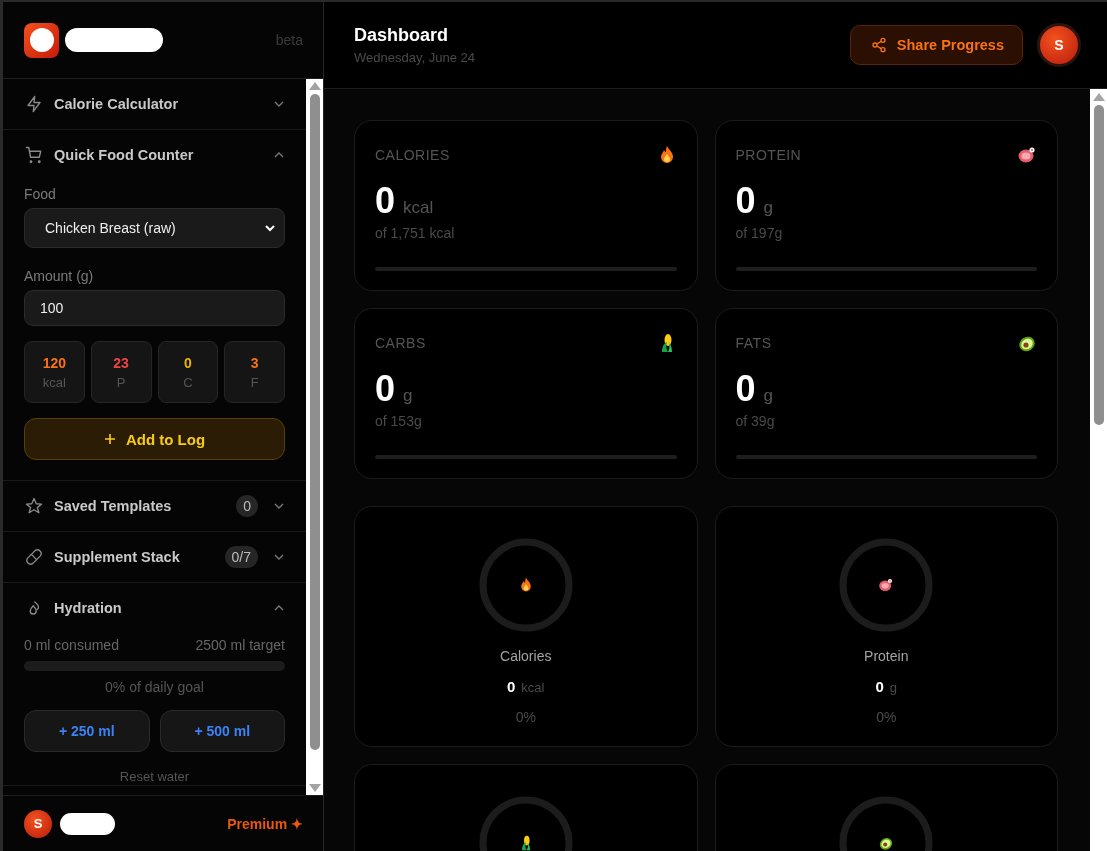  Describe the element at coordinates (412, 155) in the screenshot. I see `metric-label: CALORIES` at that location.